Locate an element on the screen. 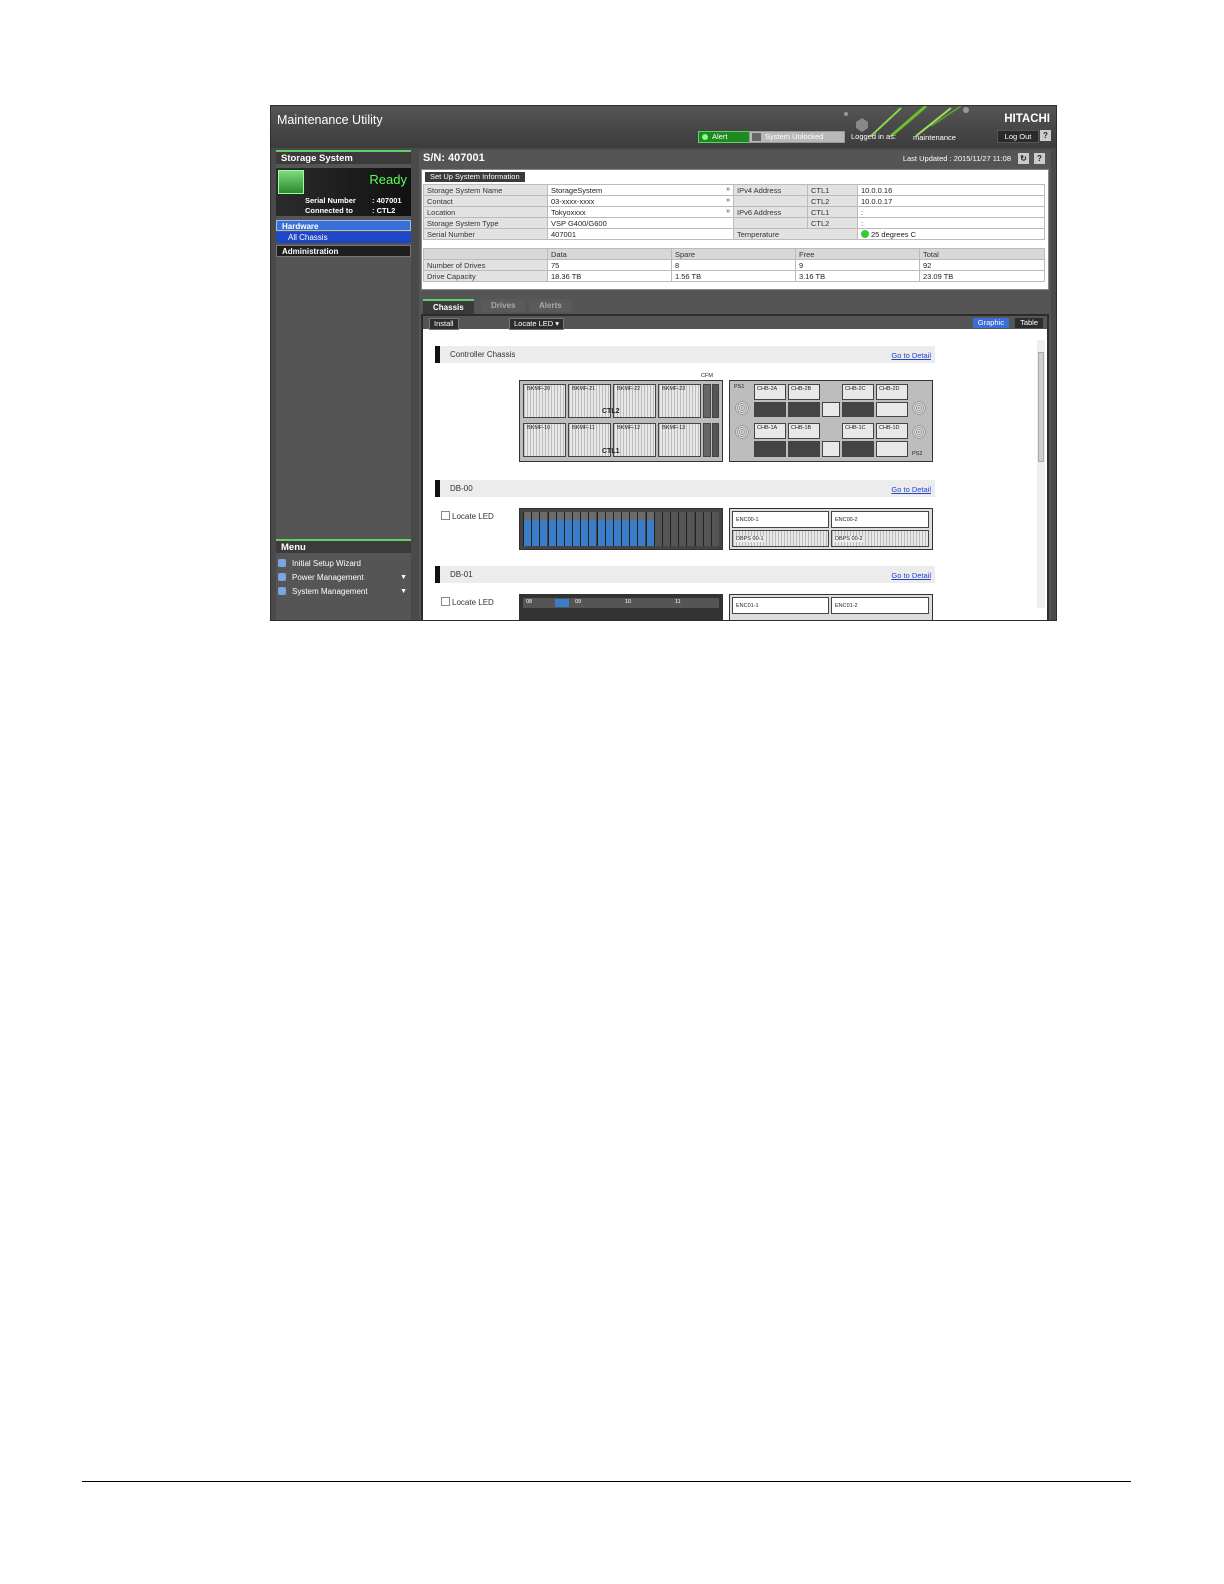 The image size is (1224, 1584). dbps-module: DBPS 00-1 is located at coordinates (780, 538).